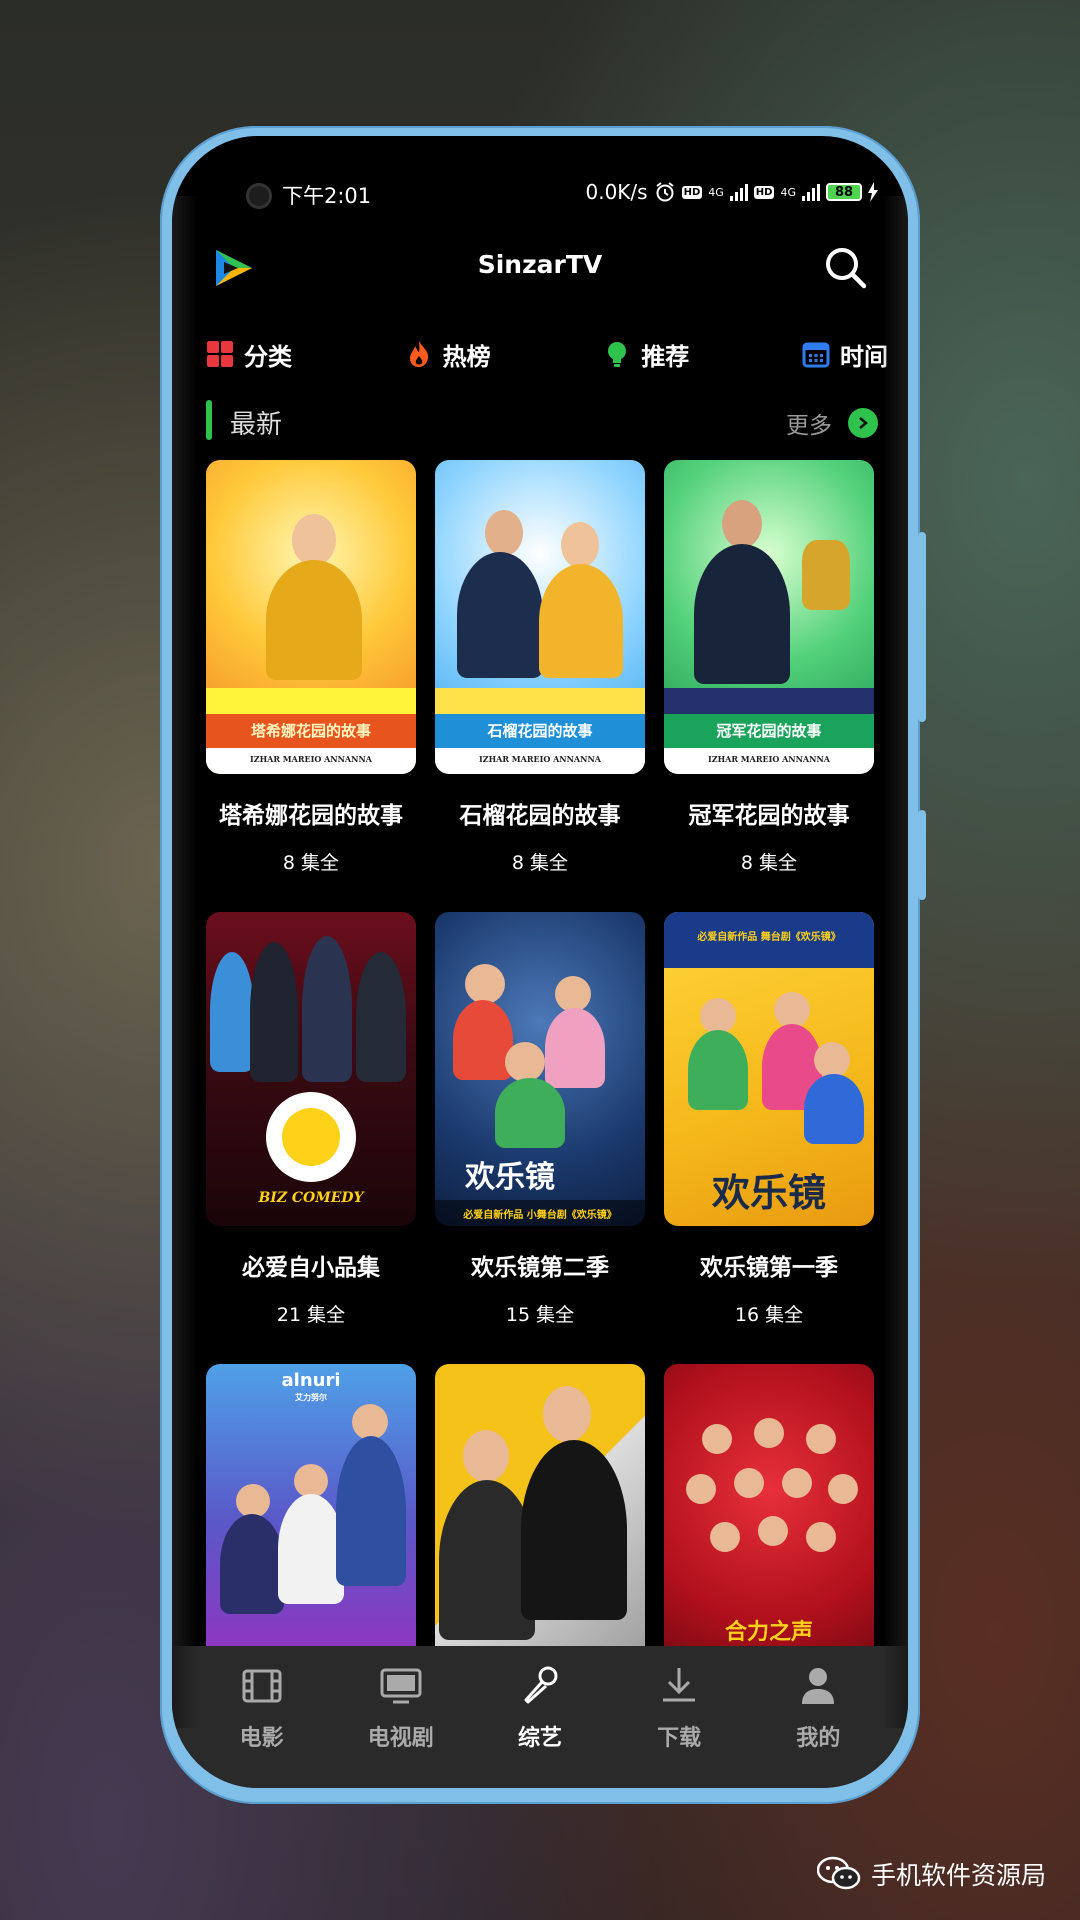  Describe the element at coordinates (311, 1268) in the screenshot. I see `show-title: 必爱自小品集` at that location.